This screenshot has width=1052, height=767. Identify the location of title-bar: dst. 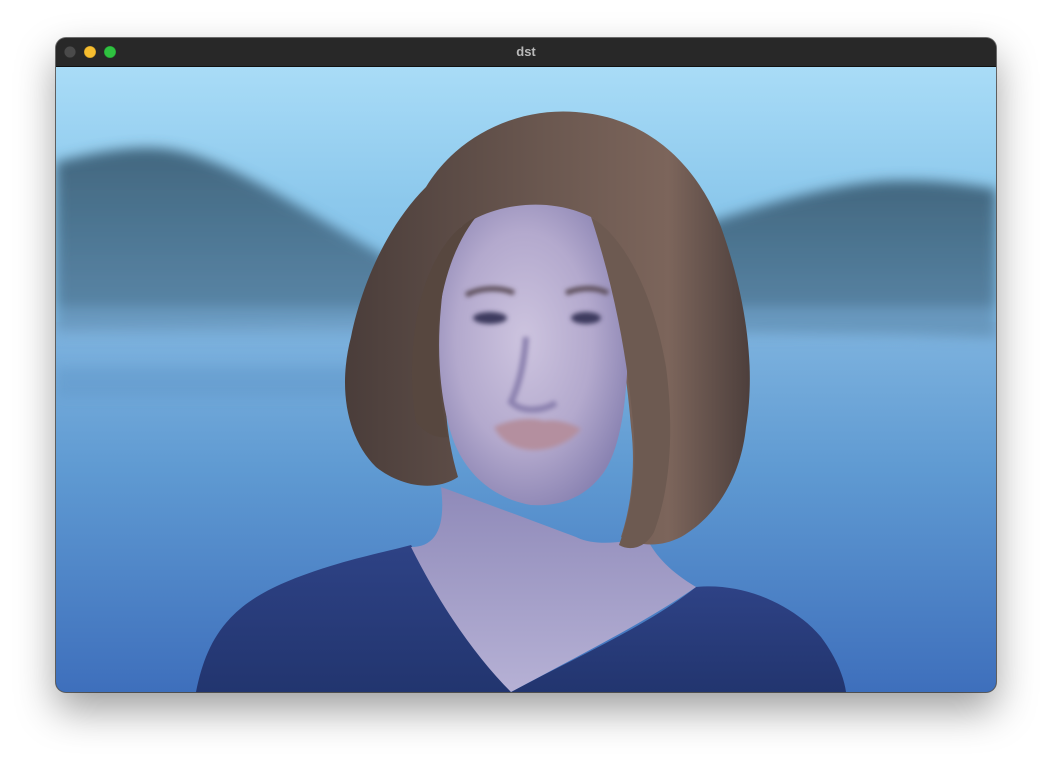
(526, 52).